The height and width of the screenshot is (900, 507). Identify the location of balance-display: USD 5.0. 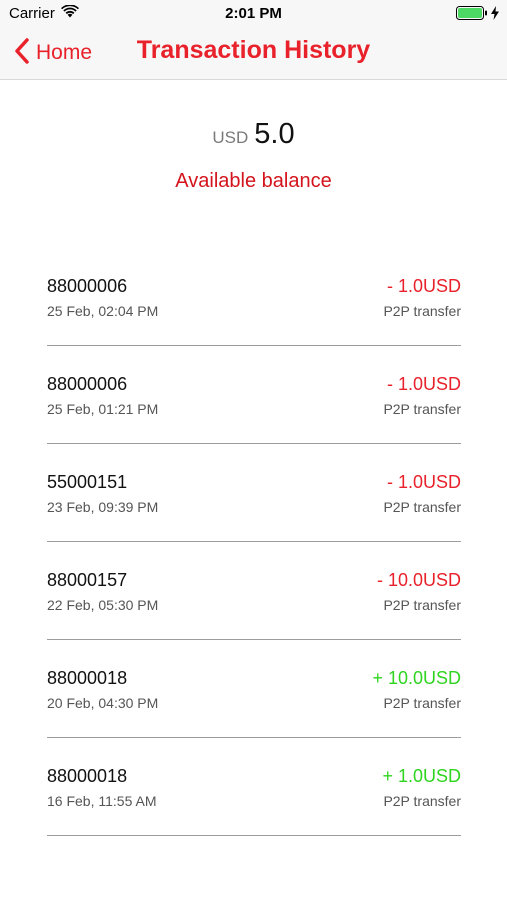
(253, 134).